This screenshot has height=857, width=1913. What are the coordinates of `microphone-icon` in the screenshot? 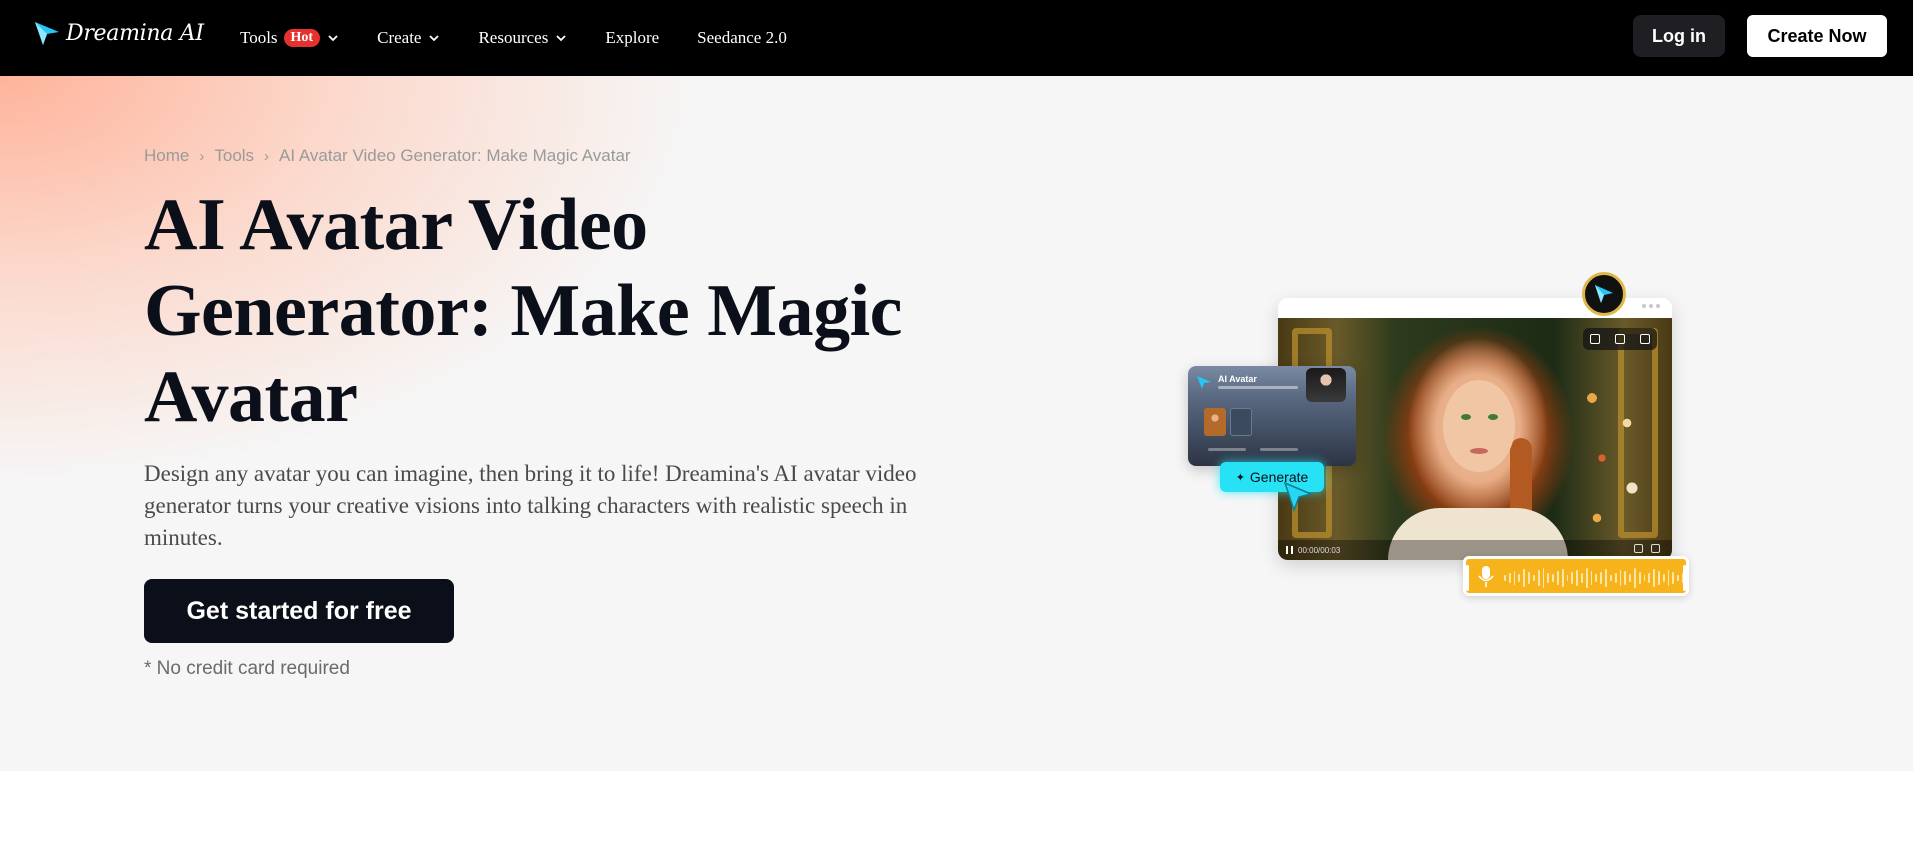 It's located at (1486, 576).